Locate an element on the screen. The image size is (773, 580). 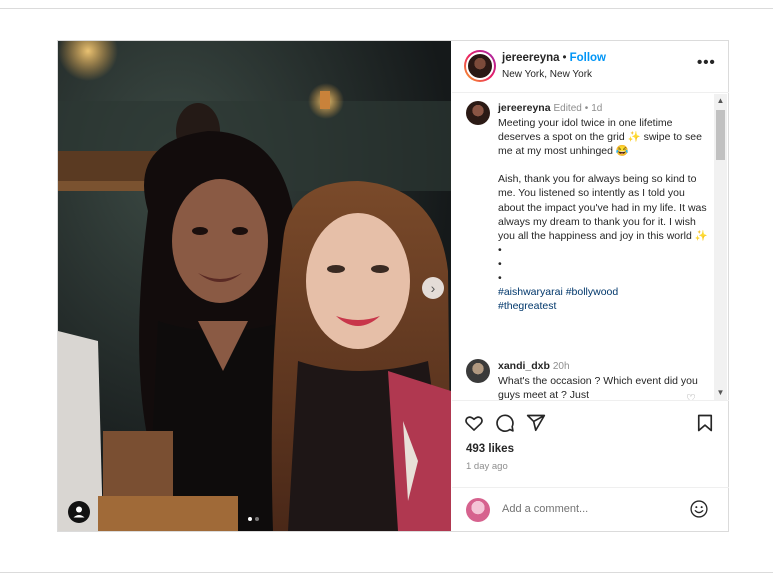
bottom-divider is located at coordinates (386, 572).